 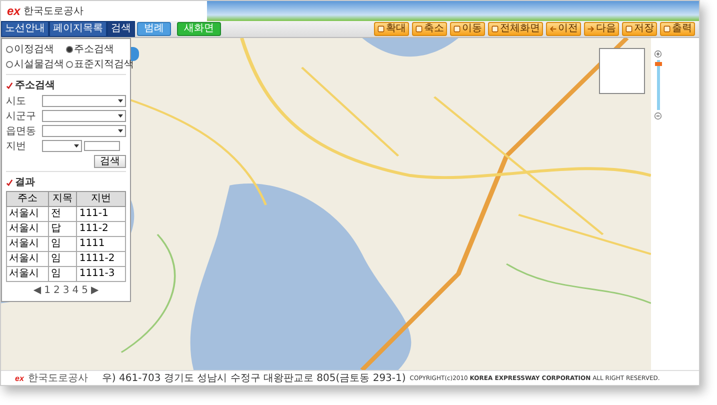 I want to click on panel-tab: 페이지목록, so click(x=78, y=29).